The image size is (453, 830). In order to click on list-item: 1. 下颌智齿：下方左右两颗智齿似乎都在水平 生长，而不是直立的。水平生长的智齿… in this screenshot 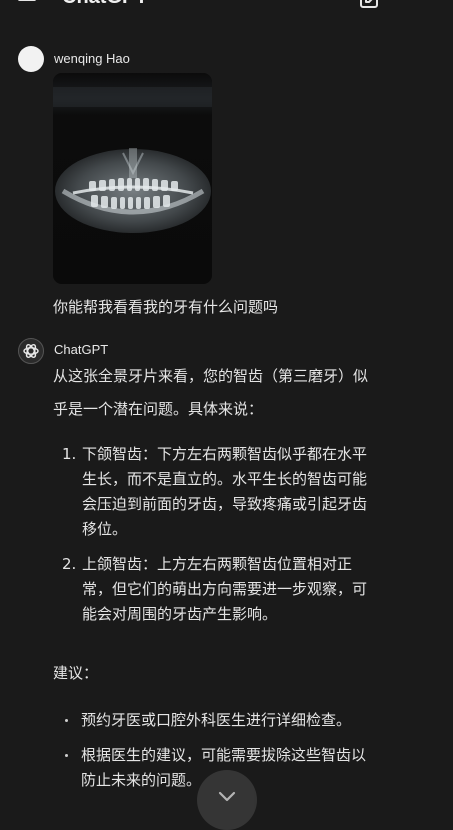, I will do `click(243, 492)`.